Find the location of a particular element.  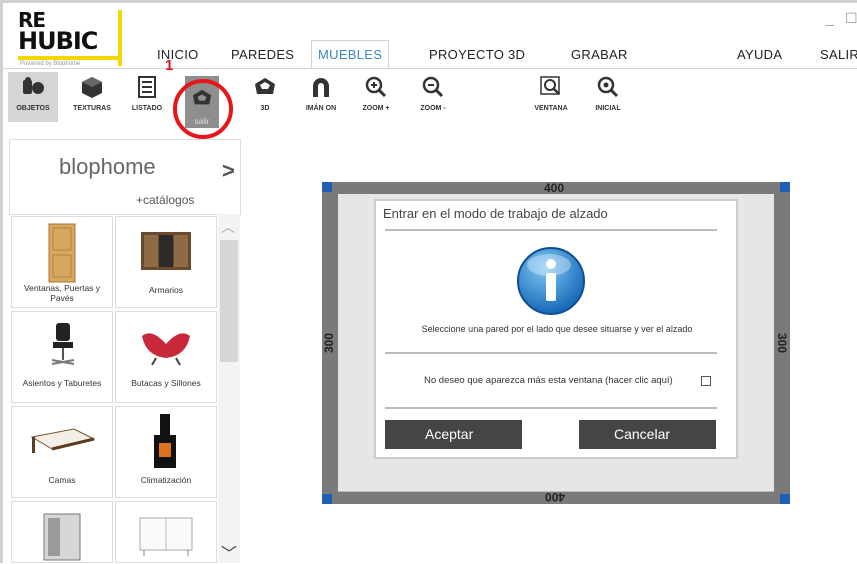

listado-button: LISTADO is located at coordinates (147, 97).